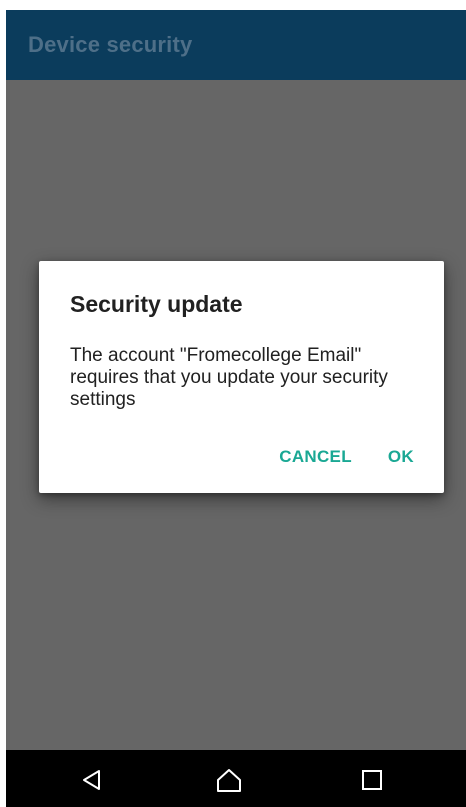 The image size is (466, 807). I want to click on home-icon, so click(229, 780).